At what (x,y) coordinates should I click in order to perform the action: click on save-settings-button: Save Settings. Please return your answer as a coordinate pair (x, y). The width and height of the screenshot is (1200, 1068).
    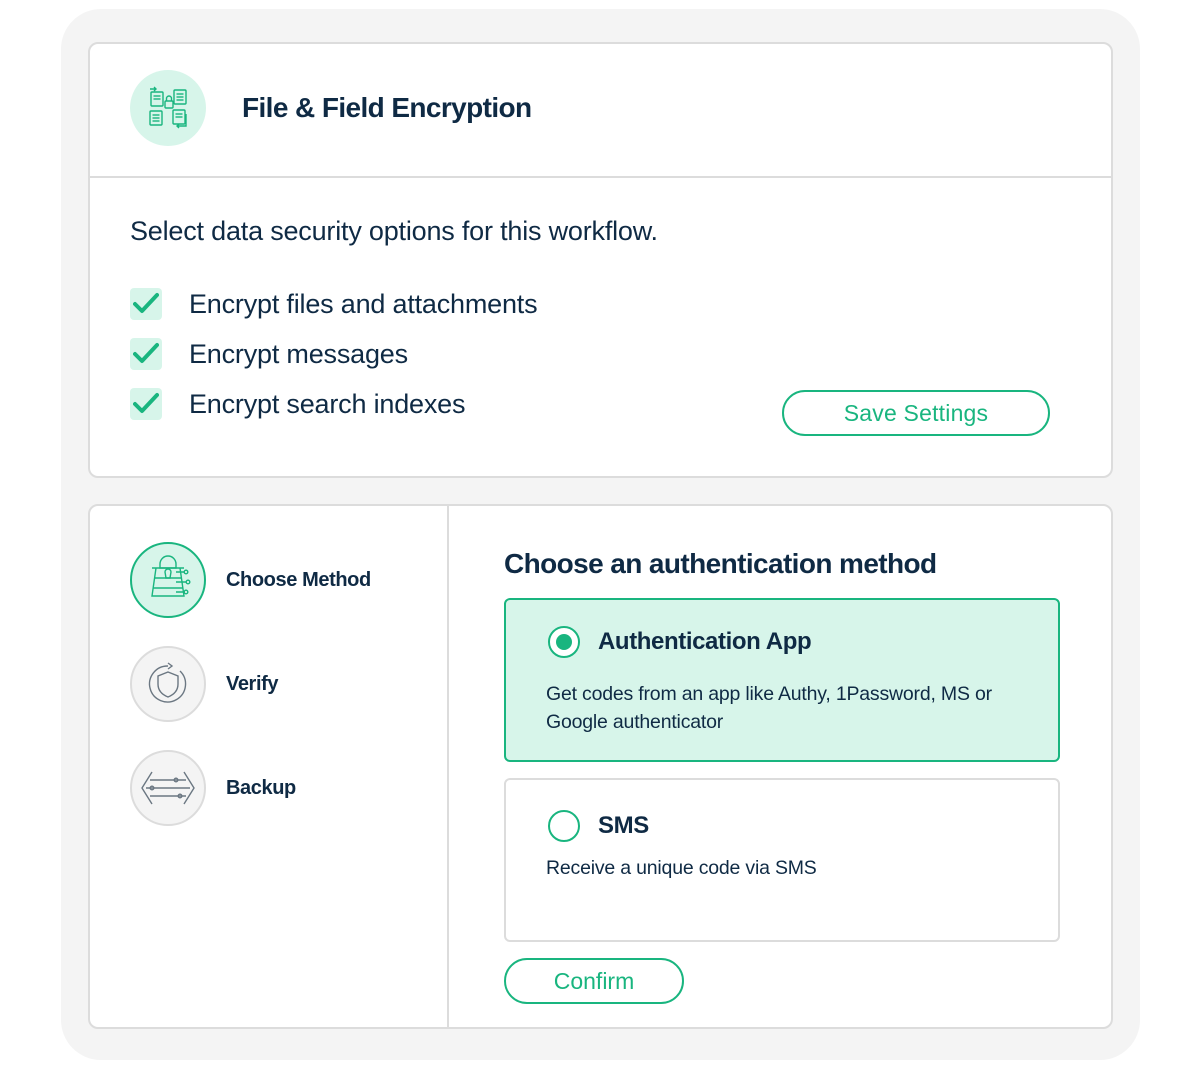
    Looking at the image, I should click on (916, 413).